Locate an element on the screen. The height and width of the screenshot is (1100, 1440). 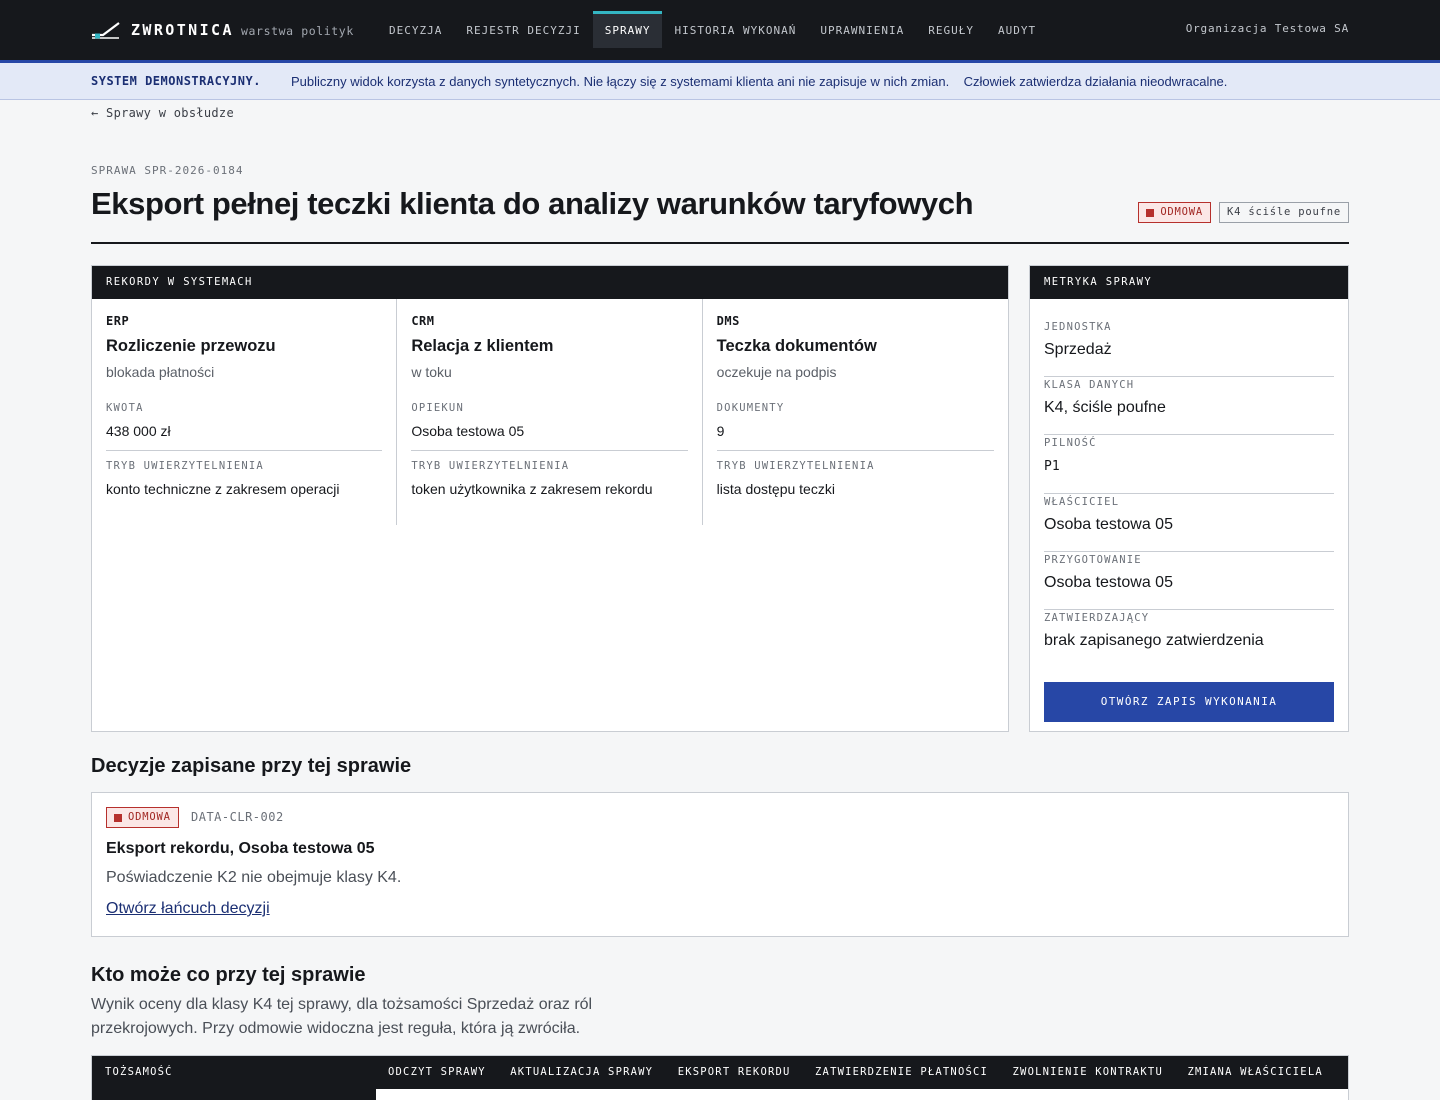
metric-row-preparer: PRZYGOTOWANIE Osoba testowa 05 is located at coordinates (1189, 581).